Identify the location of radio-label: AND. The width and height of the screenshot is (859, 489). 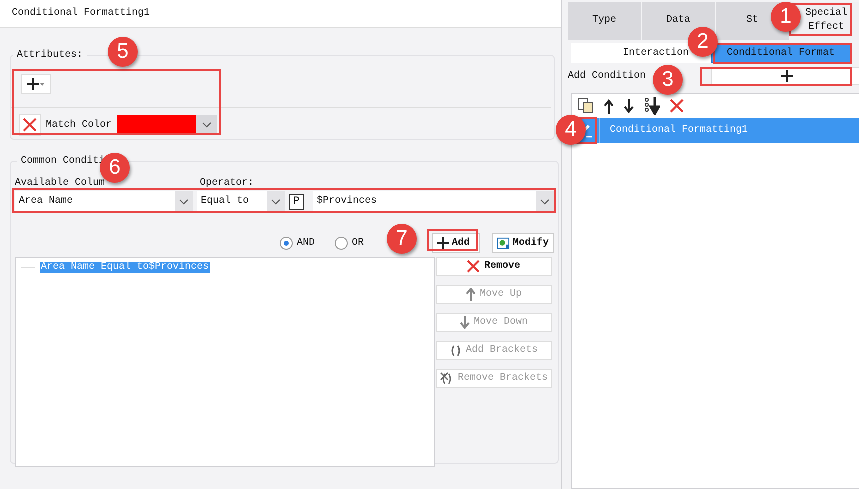
(305, 243).